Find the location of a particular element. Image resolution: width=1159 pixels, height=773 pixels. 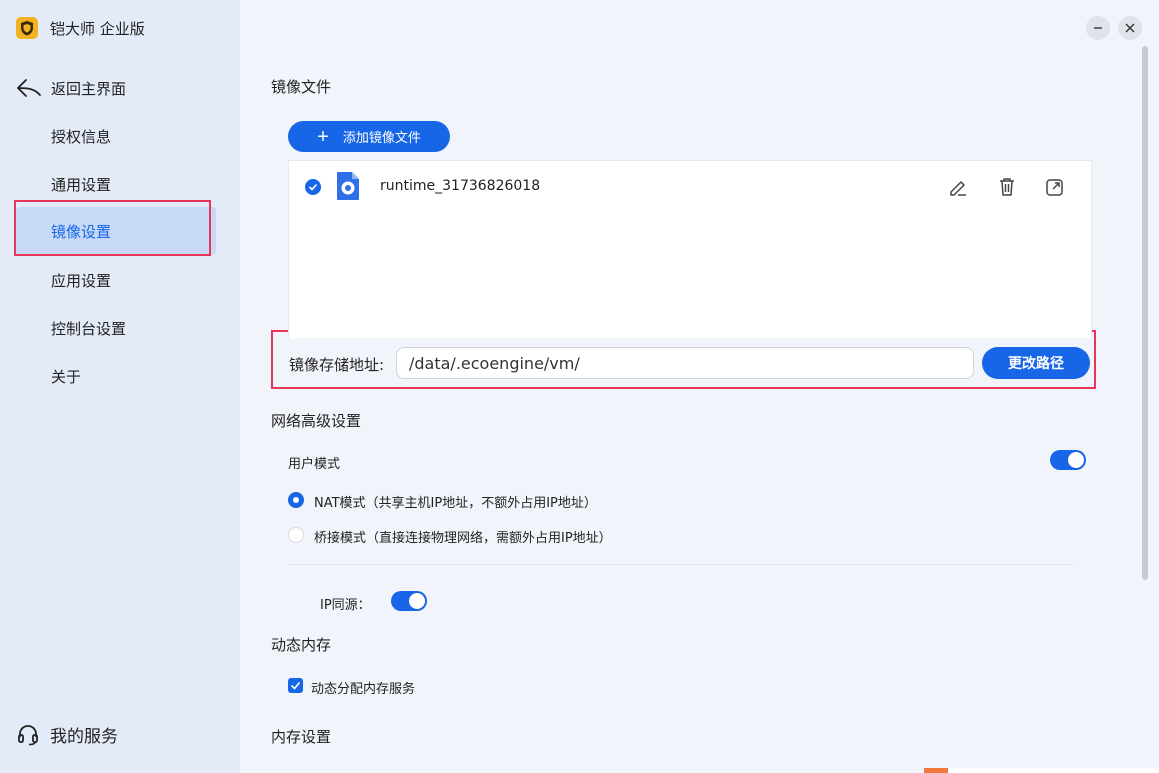

image-files-title: 镜像文件 is located at coordinates (301, 87).